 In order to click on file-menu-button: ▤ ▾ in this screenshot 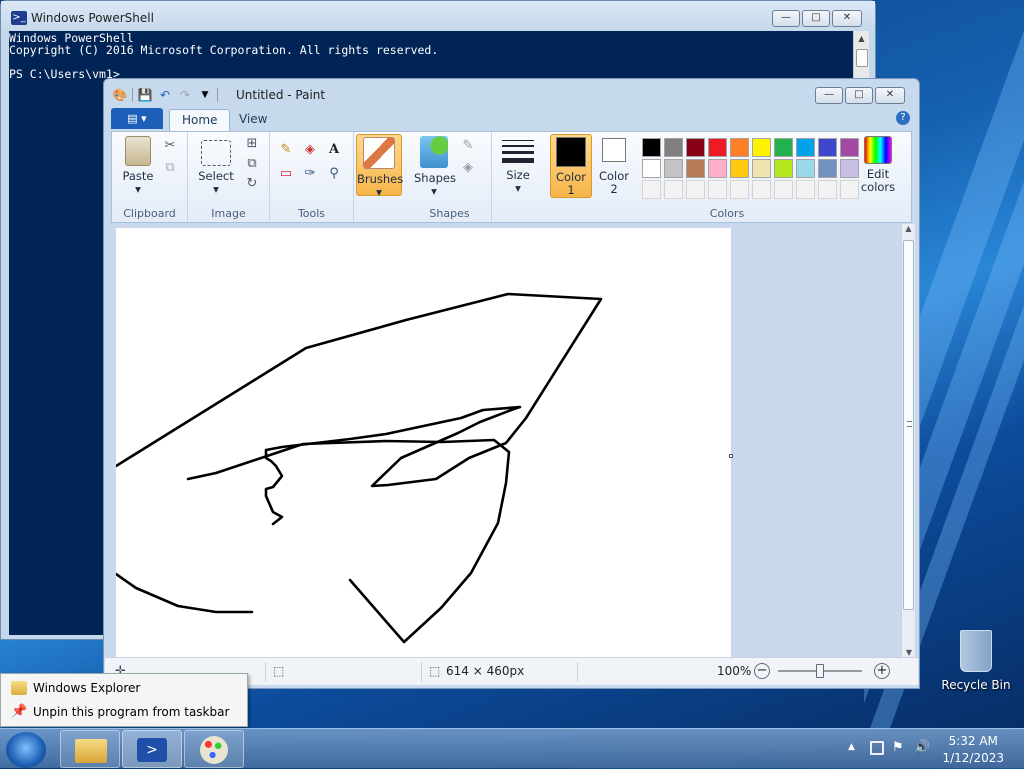, I will do `click(137, 118)`.